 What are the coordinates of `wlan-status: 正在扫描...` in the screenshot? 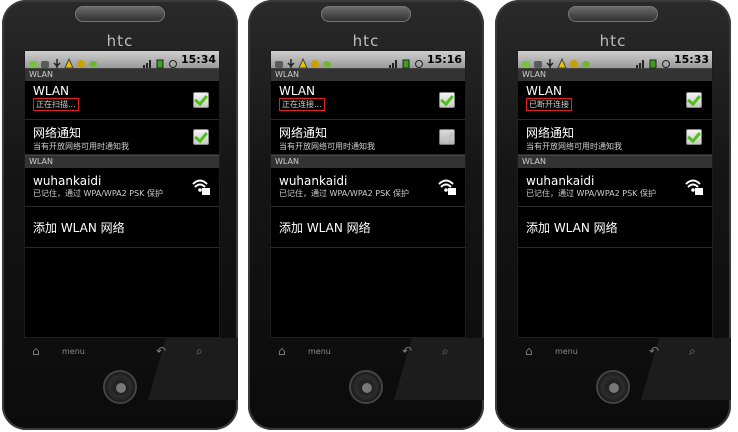 It's located at (126, 104).